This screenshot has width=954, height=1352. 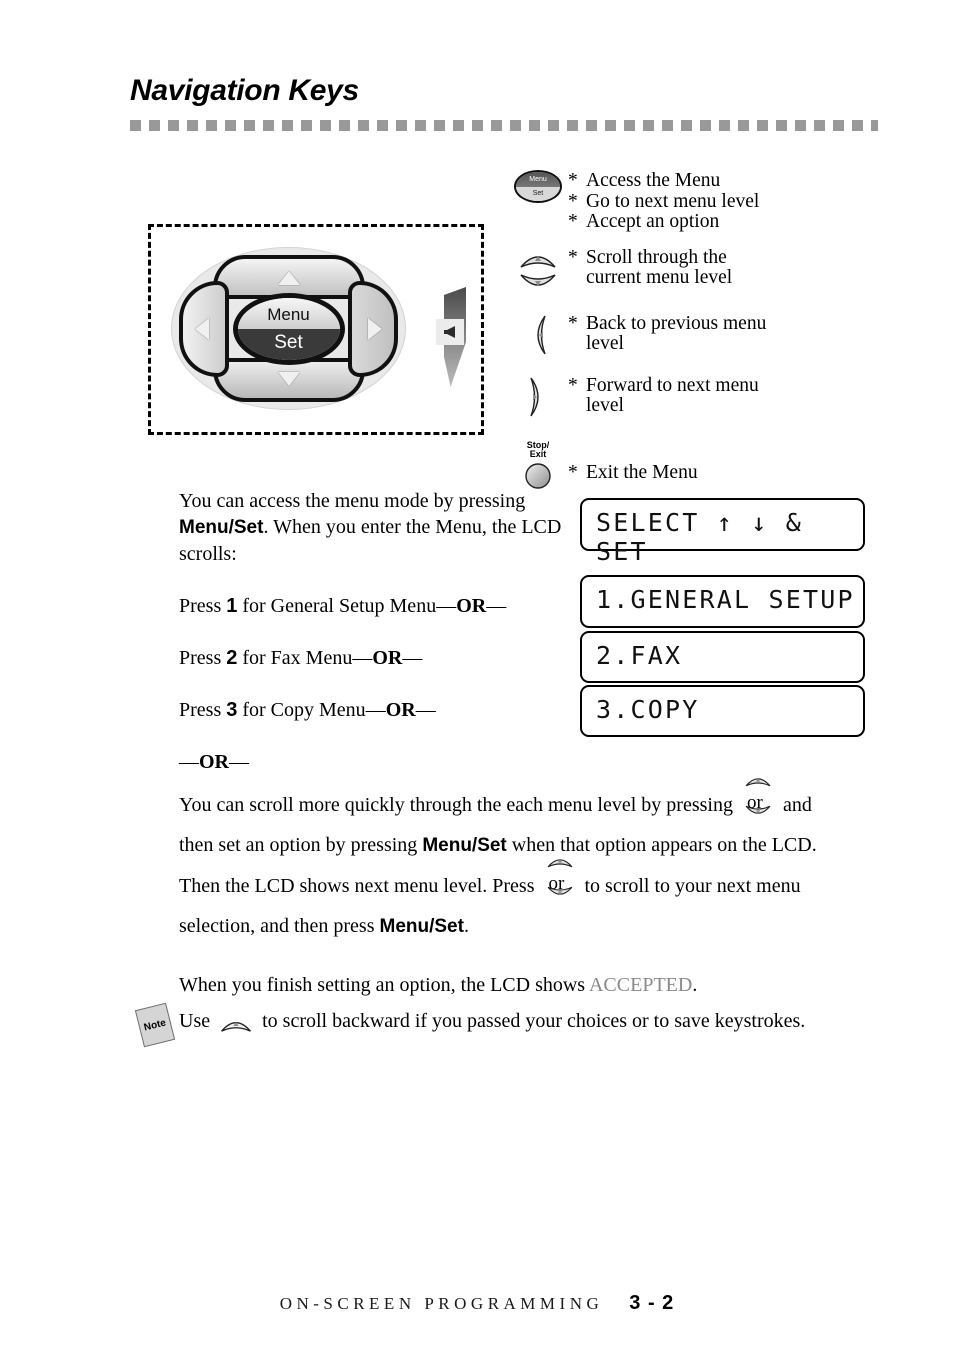 I want to click on left-arrow-key-icon, so click(x=541, y=334).